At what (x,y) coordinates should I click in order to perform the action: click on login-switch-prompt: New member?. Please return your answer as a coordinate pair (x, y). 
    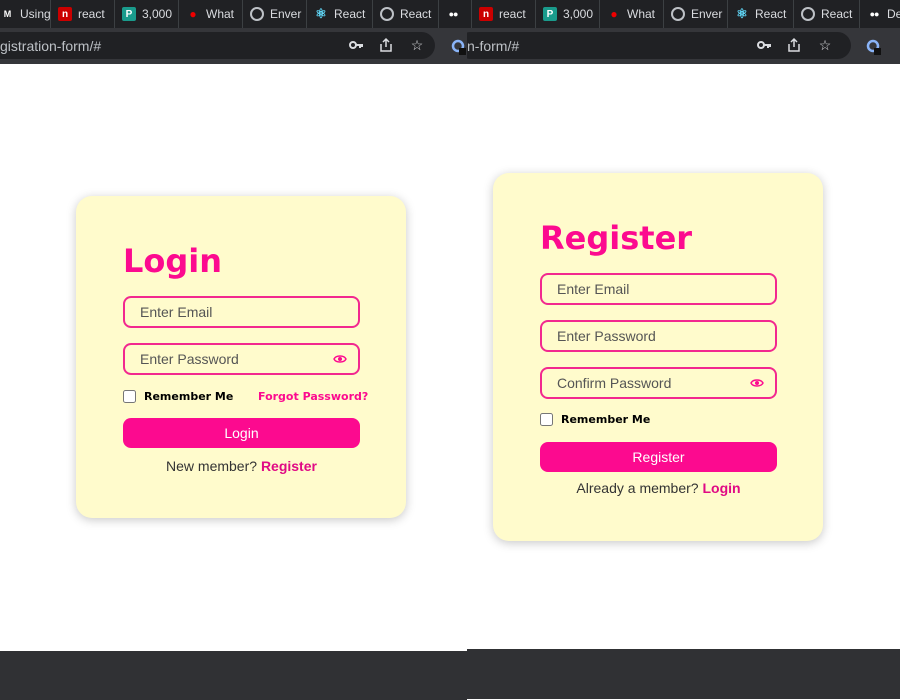
    Looking at the image, I should click on (212, 466).